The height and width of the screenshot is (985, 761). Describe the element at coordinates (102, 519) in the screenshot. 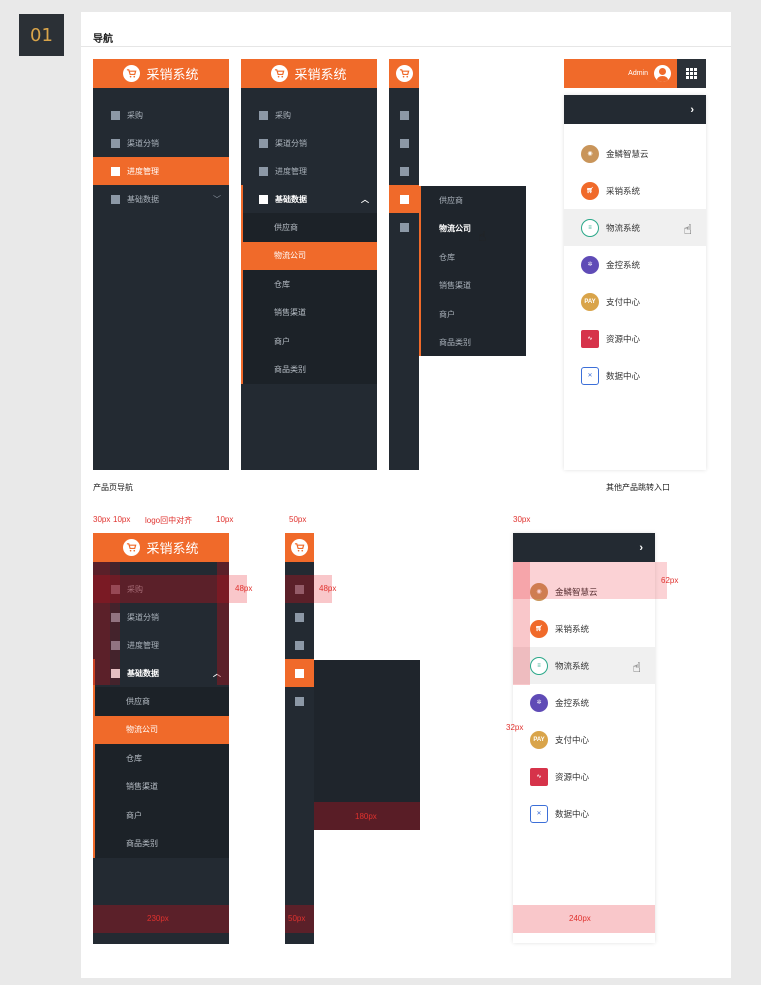

I see `annotation-30px: 30px` at that location.